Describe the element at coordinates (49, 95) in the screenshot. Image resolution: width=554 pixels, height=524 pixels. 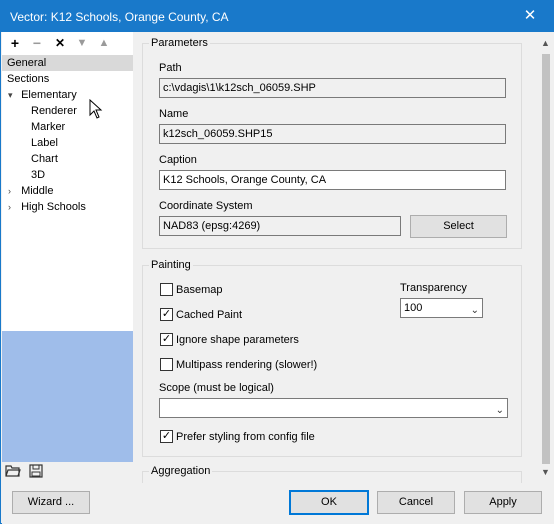
I see `tree-item-label: Elementary` at that location.